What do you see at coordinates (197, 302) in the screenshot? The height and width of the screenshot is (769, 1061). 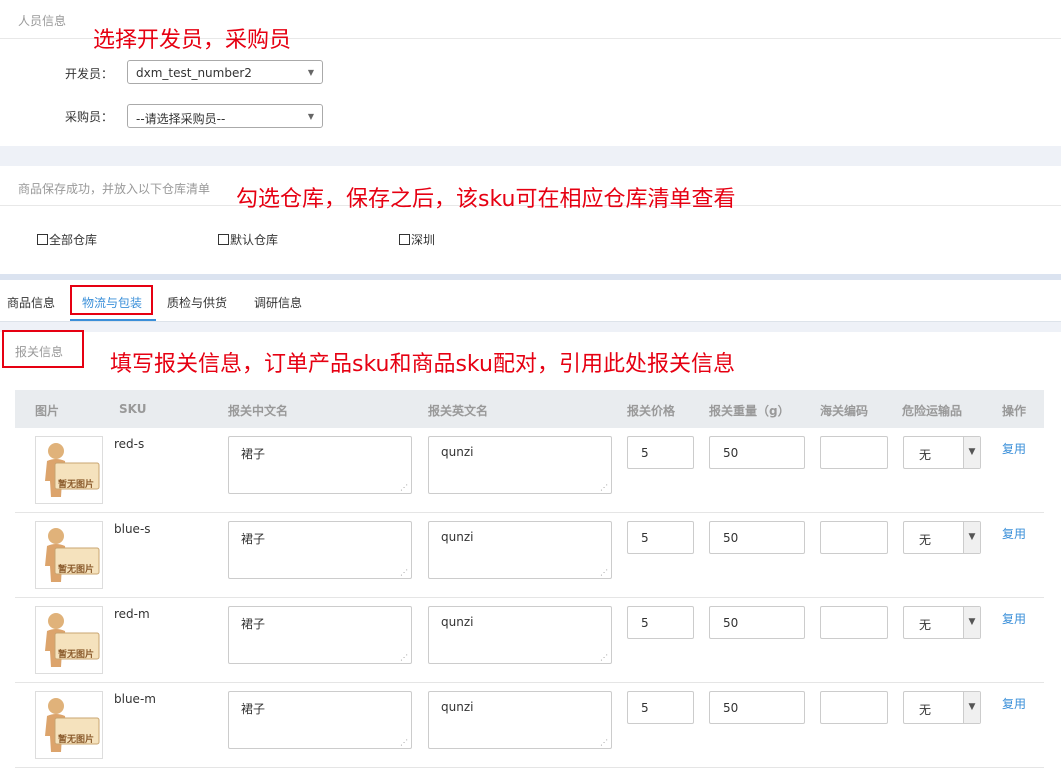 I see `tab-quality-supply: 质检与供货` at bounding box center [197, 302].